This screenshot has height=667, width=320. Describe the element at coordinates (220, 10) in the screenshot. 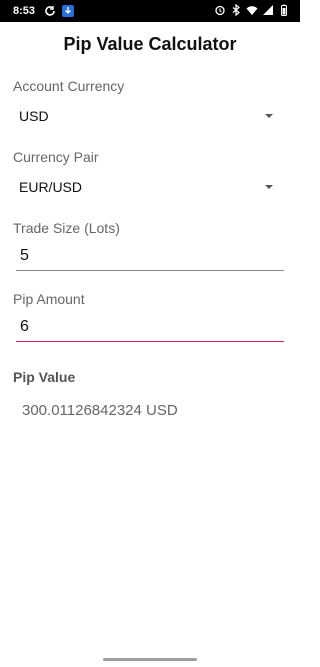

I see `alarm-icon` at that location.